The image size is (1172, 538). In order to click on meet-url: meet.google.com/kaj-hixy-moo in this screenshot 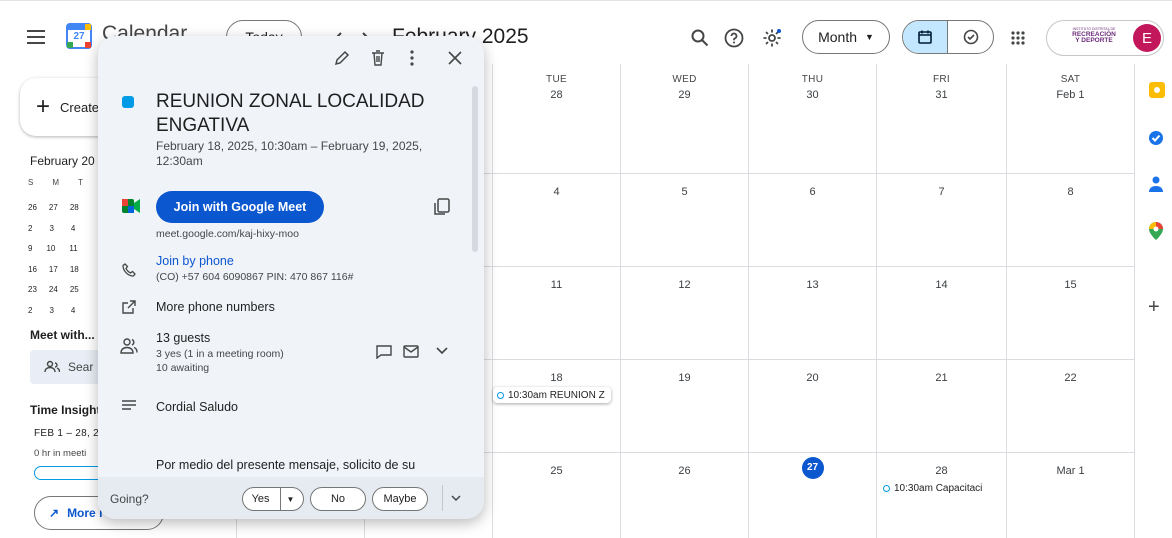, I will do `click(227, 234)`.